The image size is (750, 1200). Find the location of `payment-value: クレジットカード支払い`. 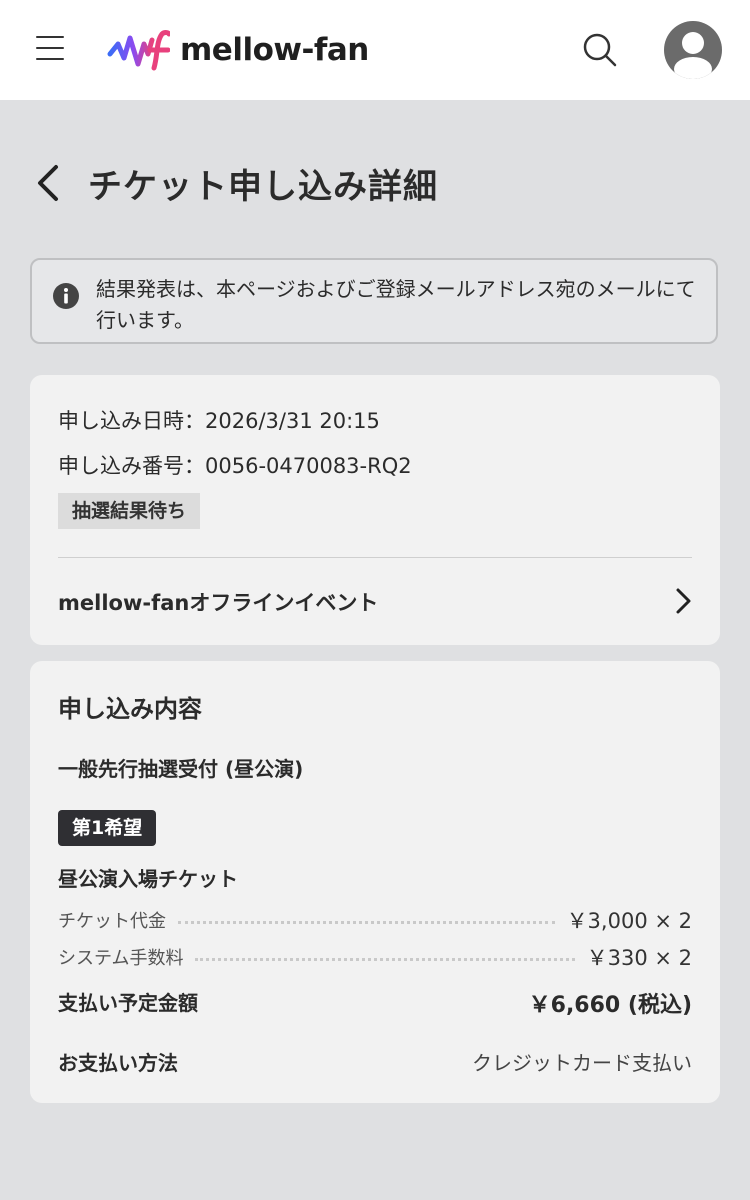

payment-value: クレジットカード支払い is located at coordinates (582, 1063).